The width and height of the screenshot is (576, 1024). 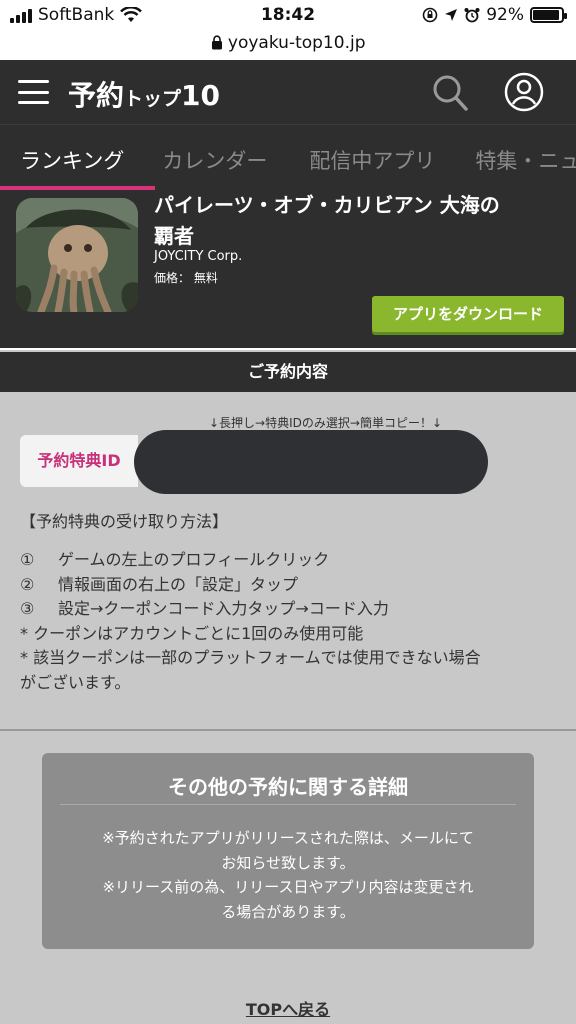 I want to click on details-title: その他の予約に関する詳細, so click(x=288, y=787).